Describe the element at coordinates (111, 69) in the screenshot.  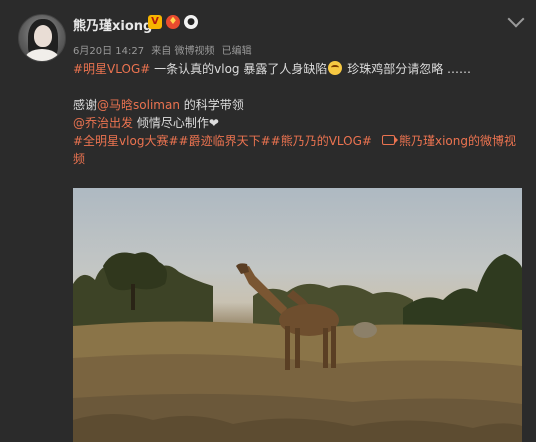
I see `hashtag-star-vlog: #明星VLOG#` at that location.